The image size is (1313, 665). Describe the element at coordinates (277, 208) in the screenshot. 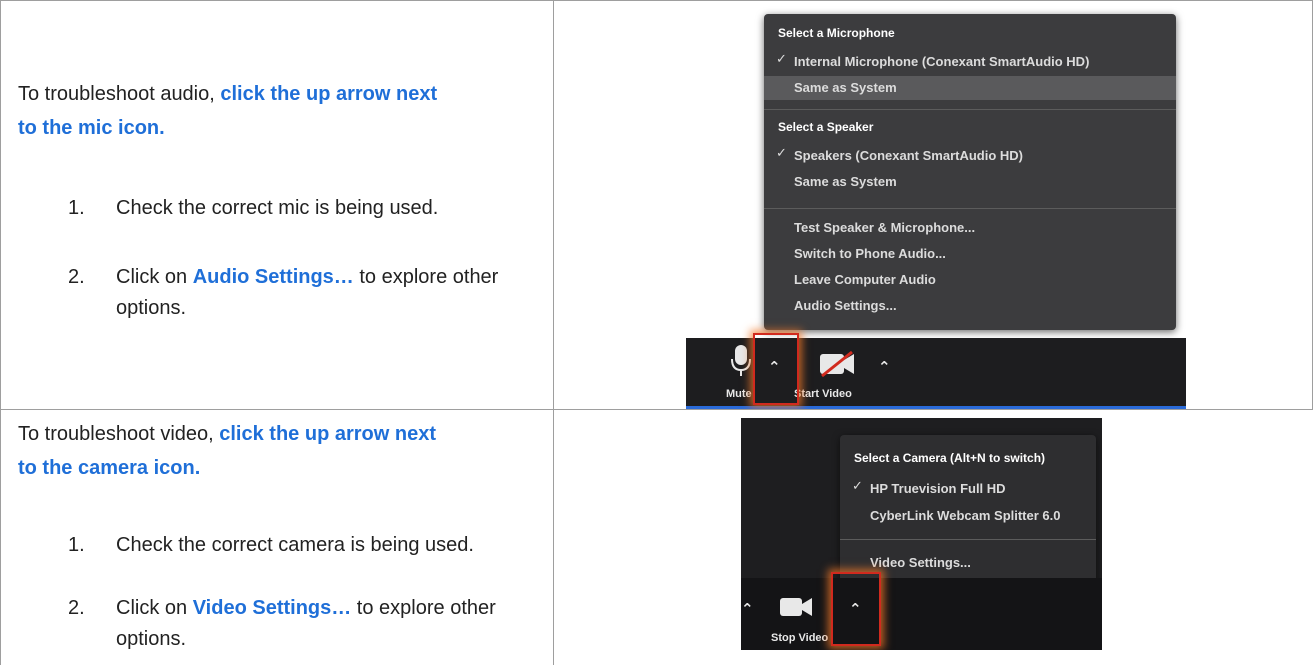

I see `audio-step-1-text: Check the correct mic is being used.` at that location.